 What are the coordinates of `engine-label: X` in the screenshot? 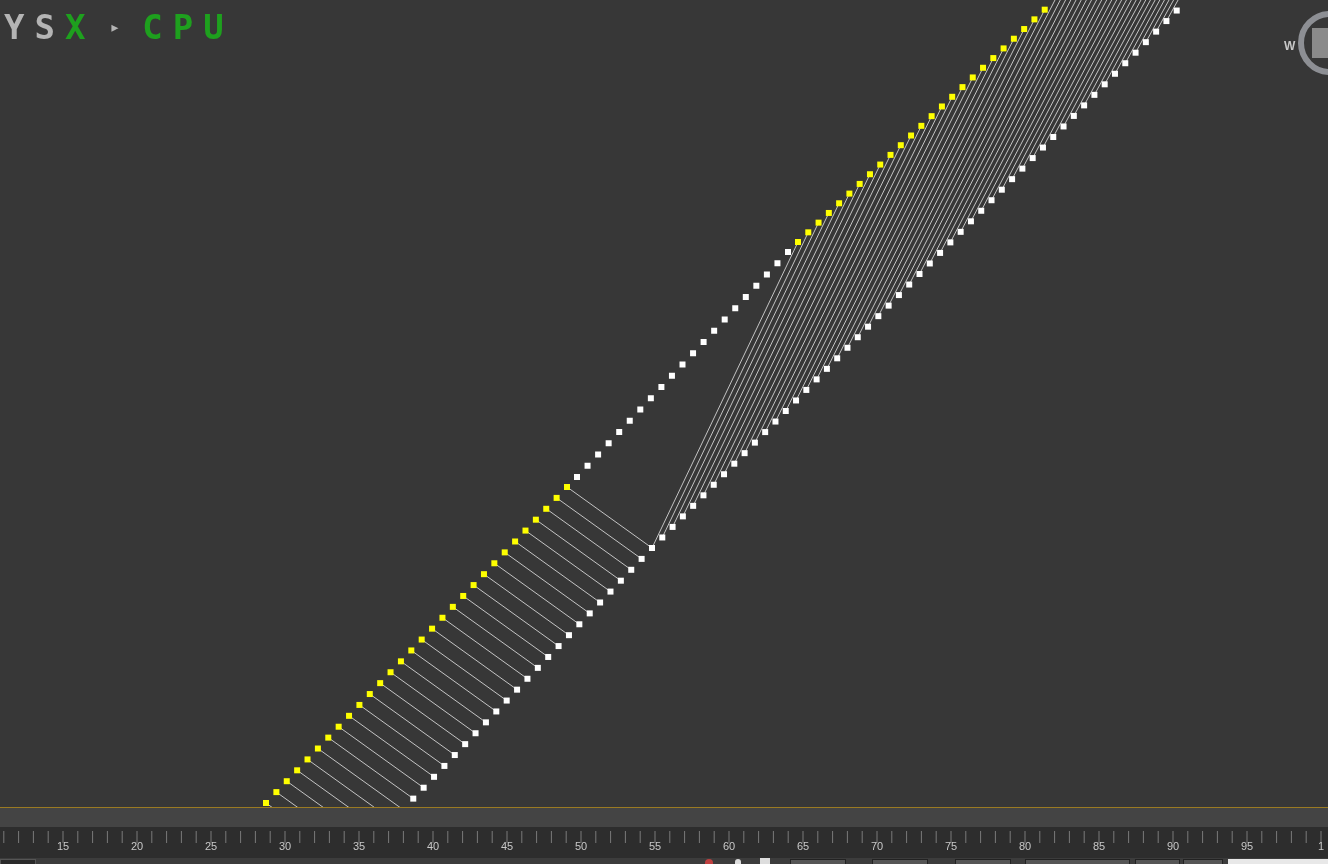 It's located at (75, 27).